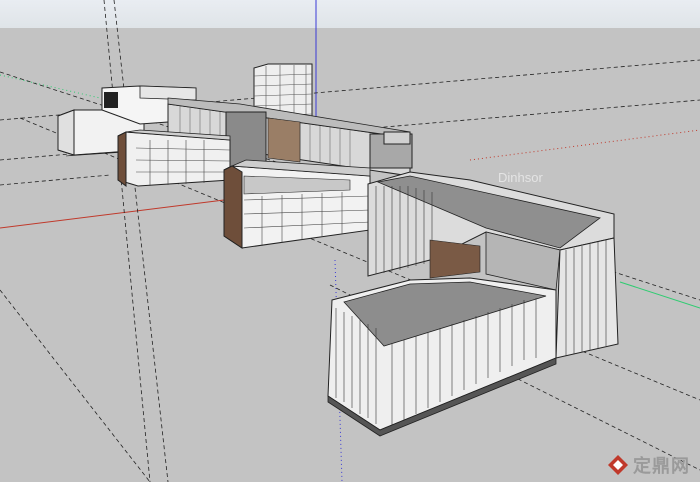 The image size is (700, 482). I want to click on middle-building, so click(297, 204).